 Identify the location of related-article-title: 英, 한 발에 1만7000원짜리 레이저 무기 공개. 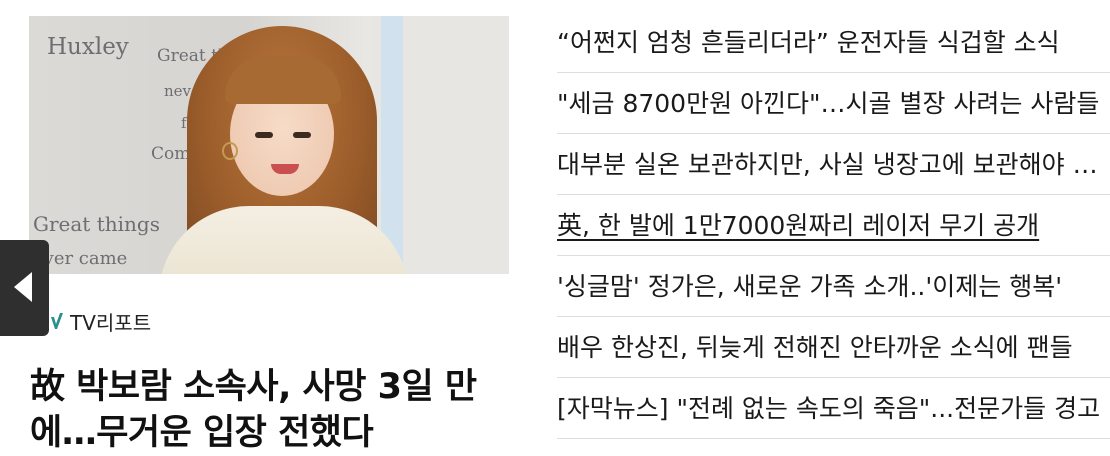
(798, 225).